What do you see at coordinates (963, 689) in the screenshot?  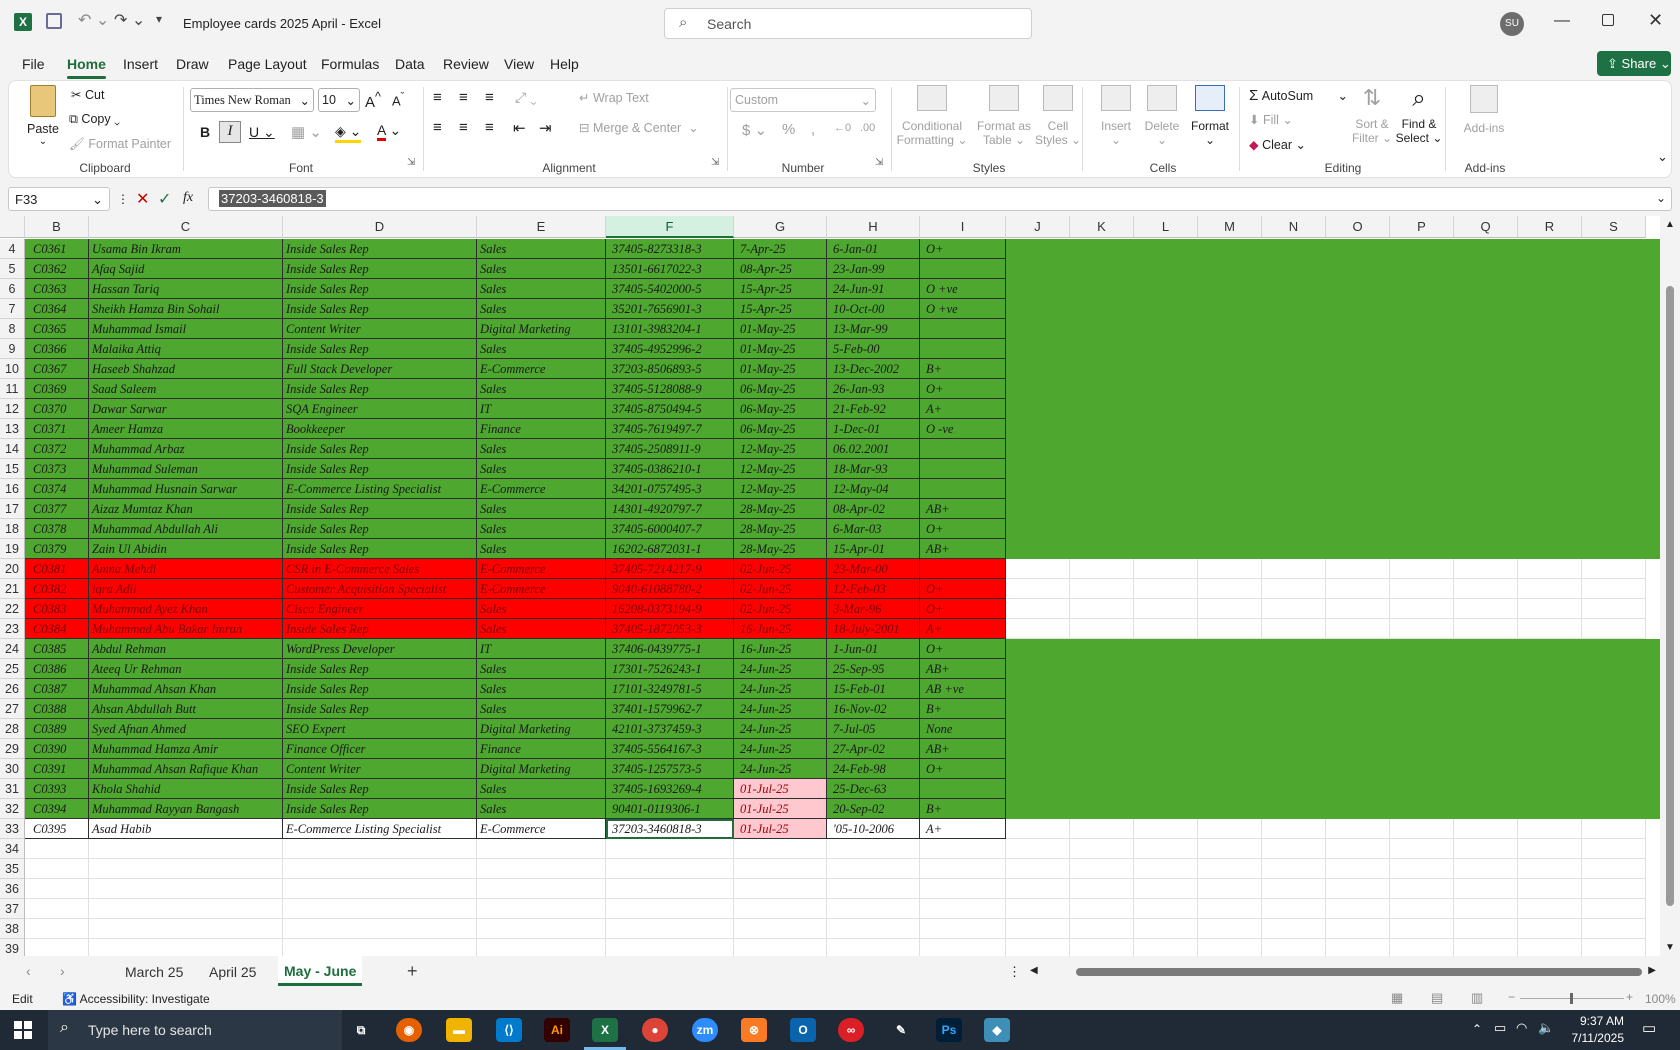 I see `cell-i26: AB +ve` at bounding box center [963, 689].